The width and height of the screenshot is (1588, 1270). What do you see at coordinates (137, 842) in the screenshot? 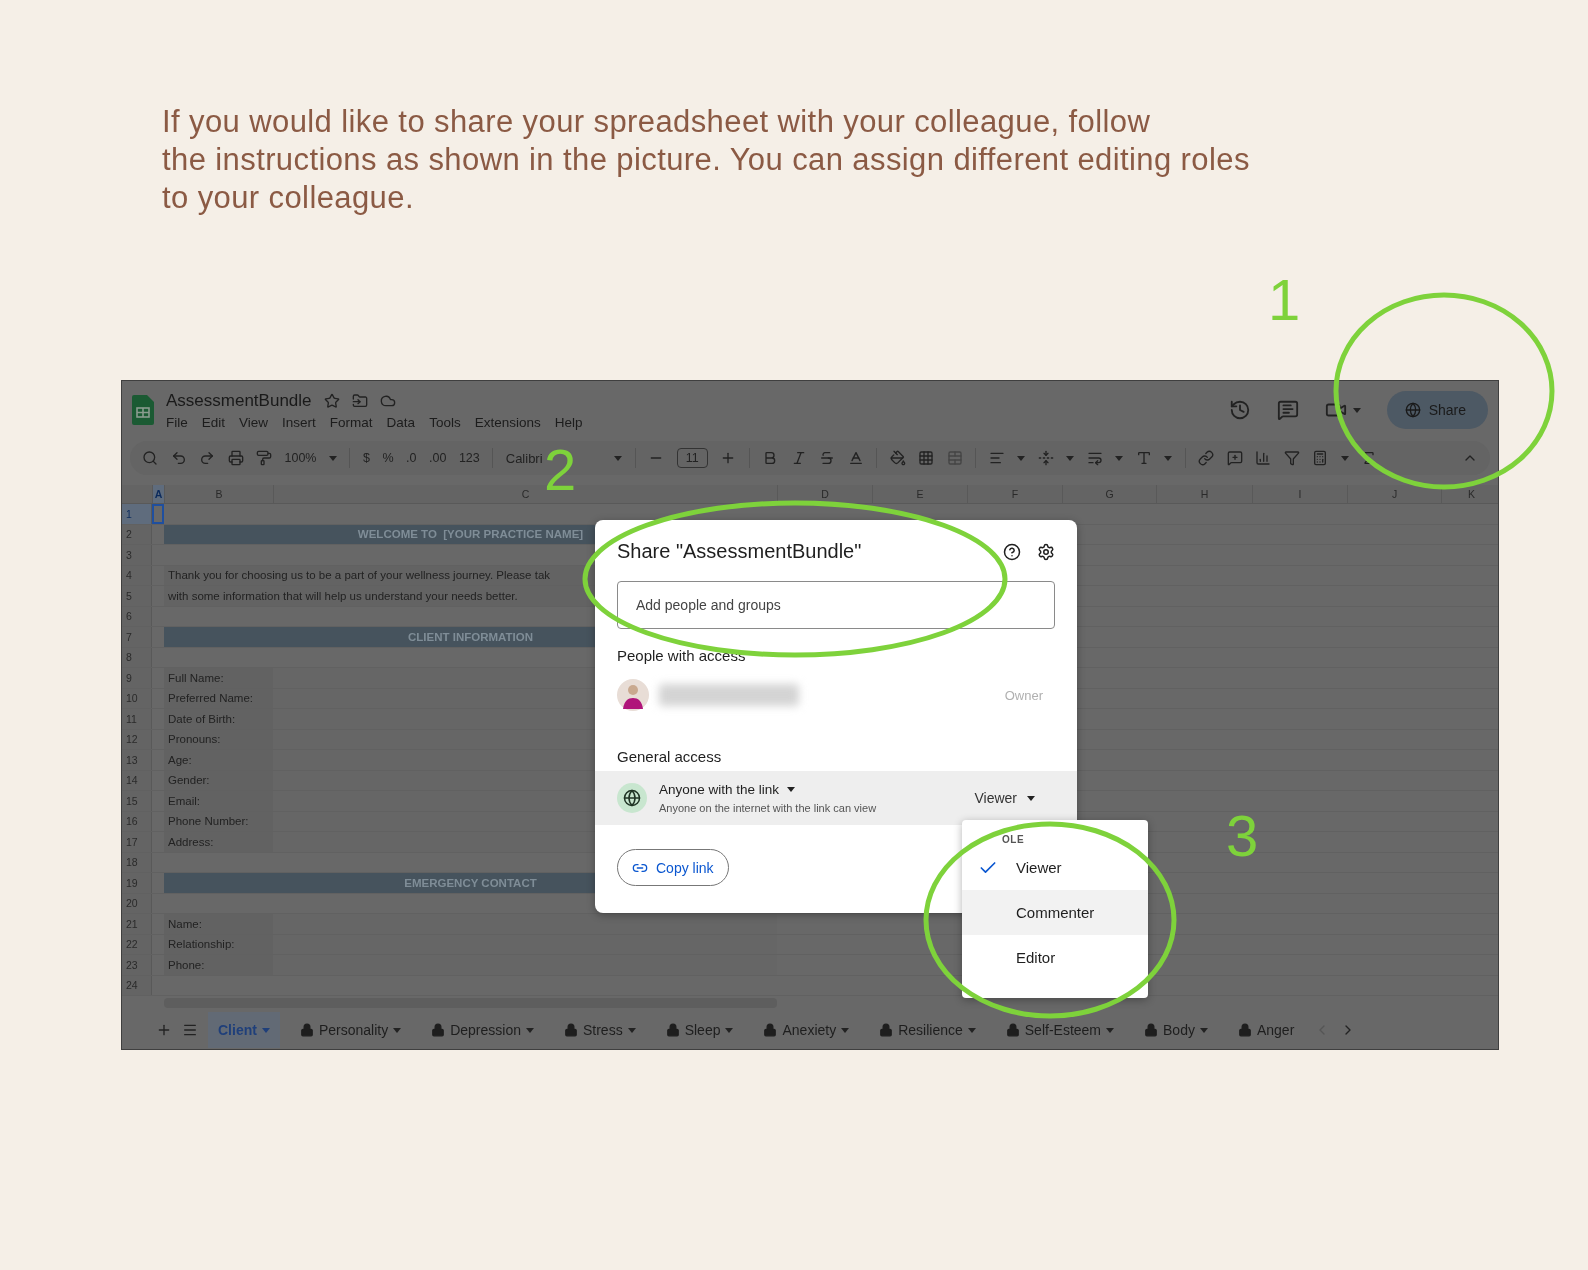
I see `row-header: 17` at bounding box center [137, 842].